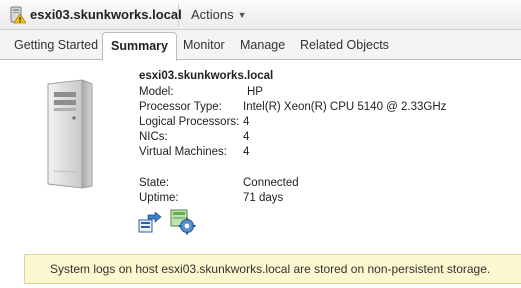  Describe the element at coordinates (344, 45) in the screenshot. I see `tab-related-objects: Related Objects` at that location.